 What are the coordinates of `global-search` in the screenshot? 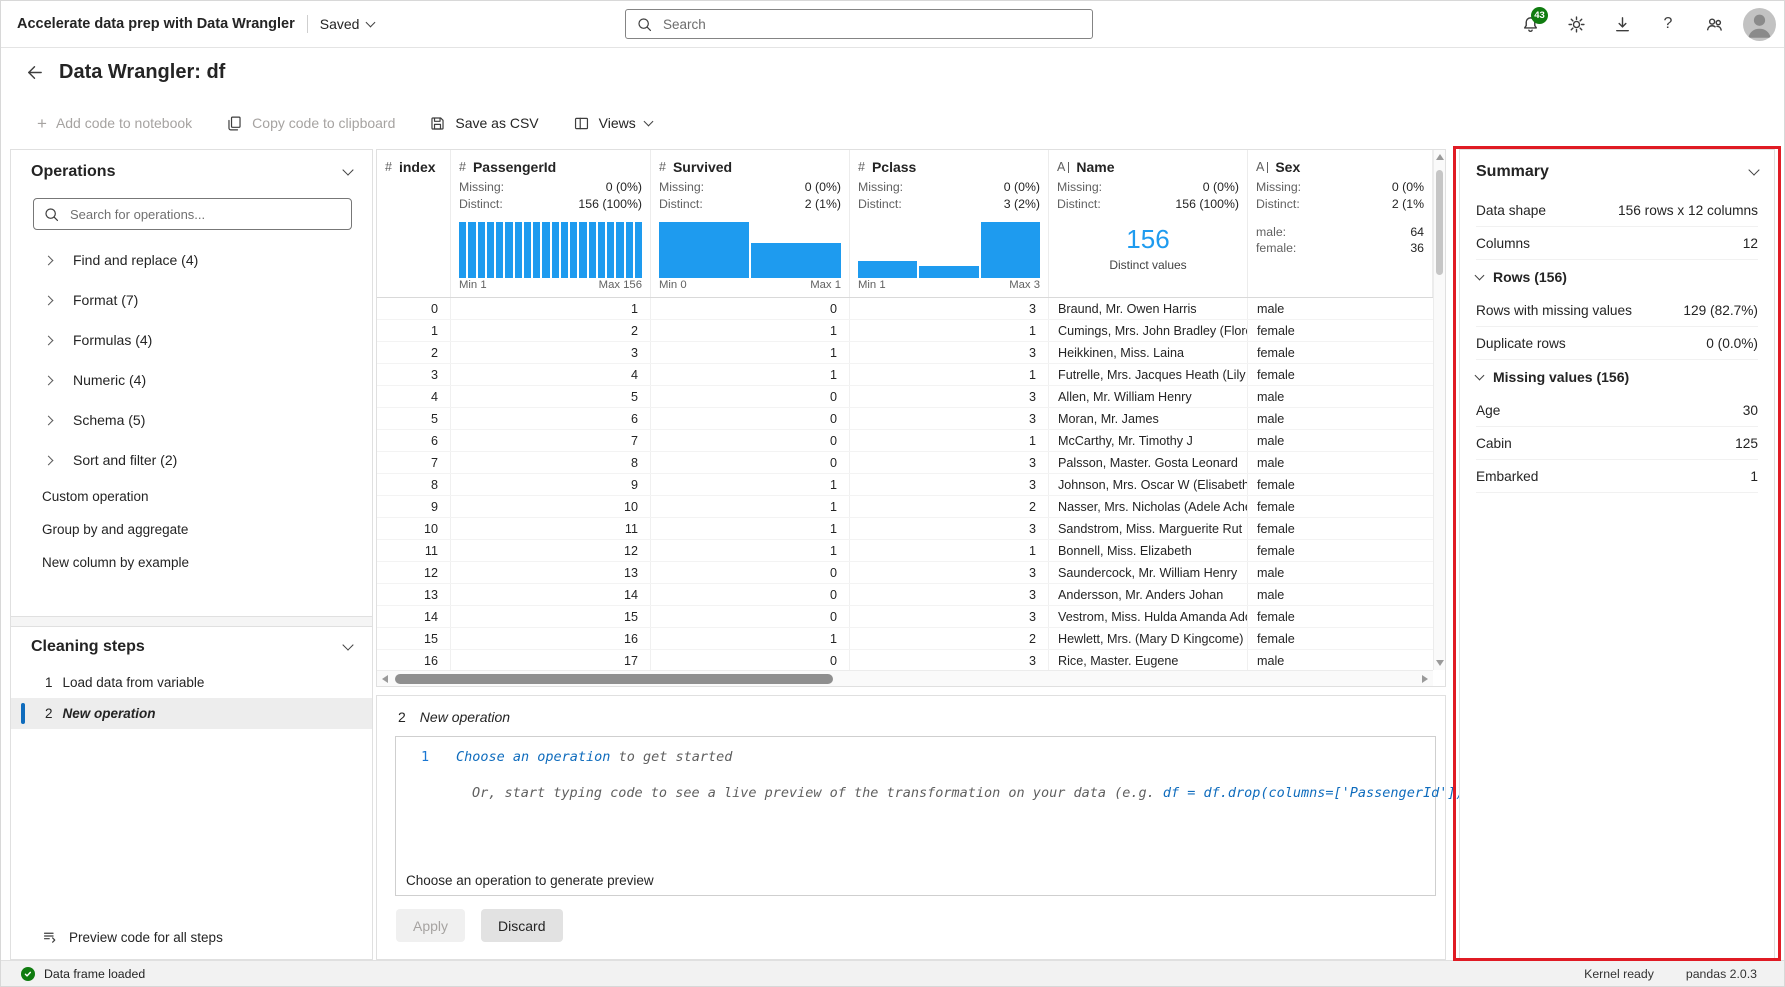 It's located at (859, 24).